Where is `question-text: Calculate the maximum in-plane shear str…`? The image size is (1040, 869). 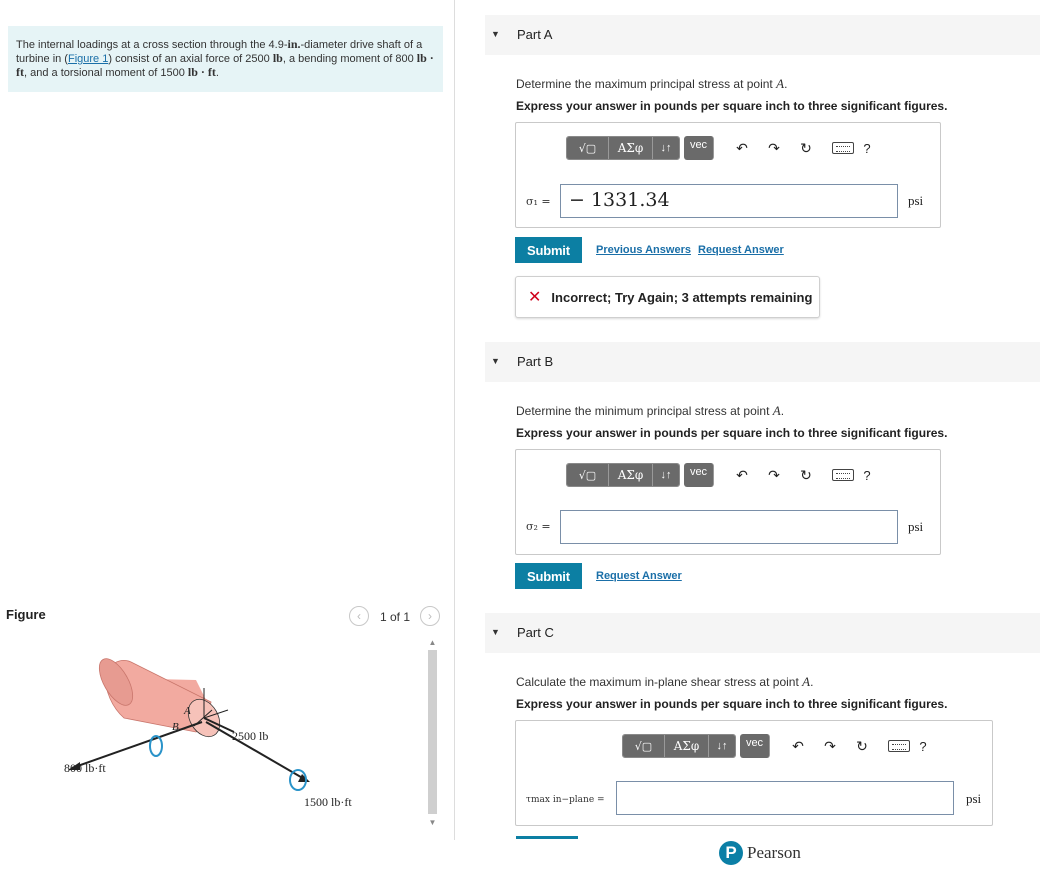
question-text: Calculate the maximum in-plane shear str… is located at coordinates (659, 682).